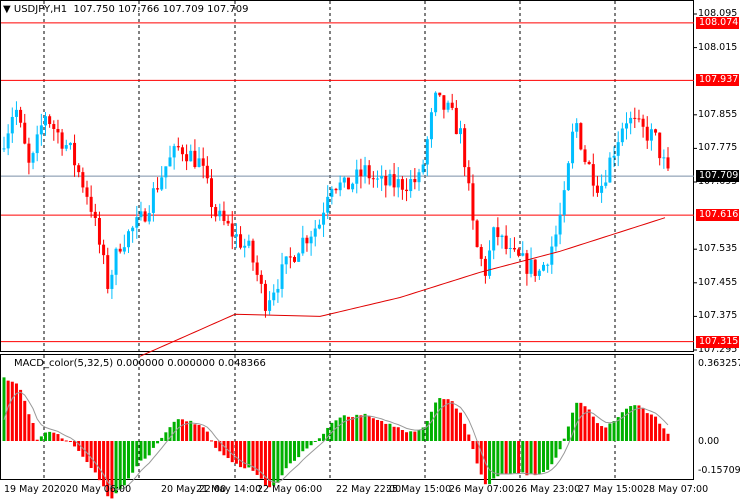 The width and height of the screenshot is (740, 500). I want to click on price-tick: 107.535, so click(718, 249).